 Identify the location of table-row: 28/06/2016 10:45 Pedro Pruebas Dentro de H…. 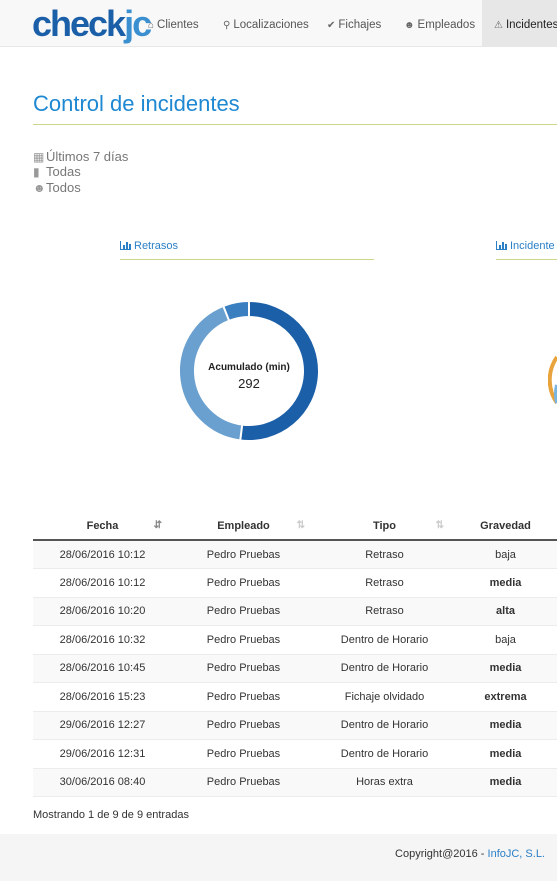
(295, 668).